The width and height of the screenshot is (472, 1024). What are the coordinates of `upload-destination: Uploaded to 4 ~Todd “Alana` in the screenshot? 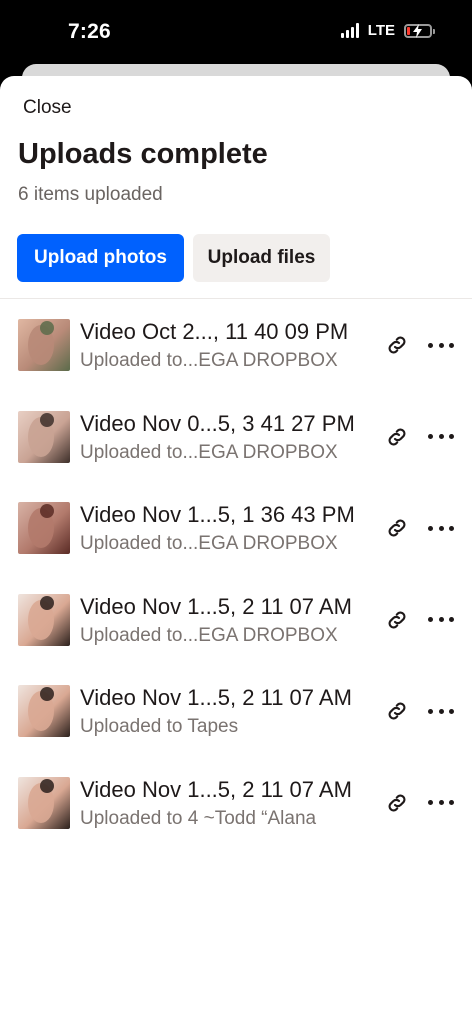 It's located at (198, 818).